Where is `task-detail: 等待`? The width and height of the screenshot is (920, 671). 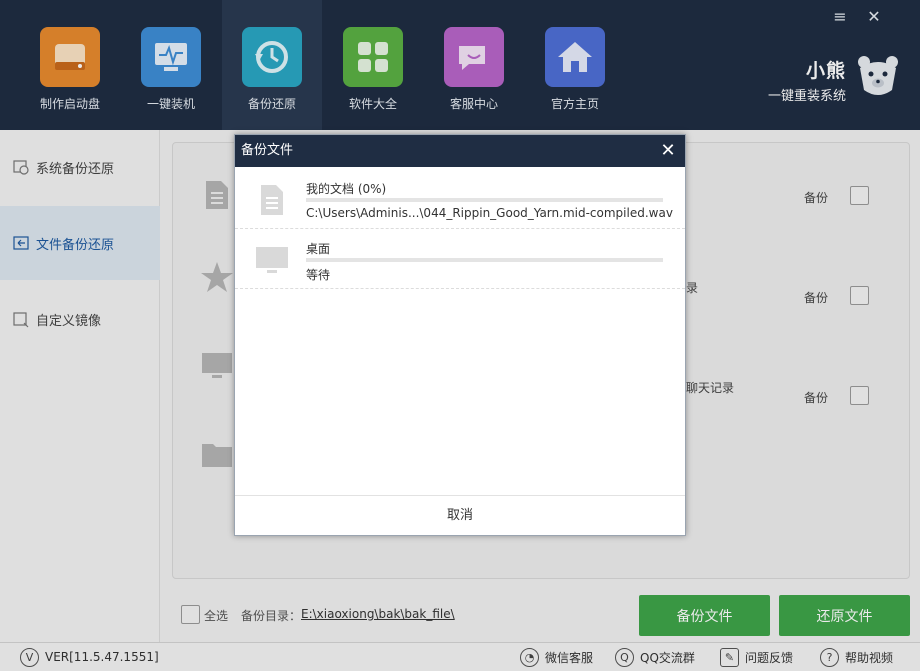
task-detail: 等待 is located at coordinates (318, 275).